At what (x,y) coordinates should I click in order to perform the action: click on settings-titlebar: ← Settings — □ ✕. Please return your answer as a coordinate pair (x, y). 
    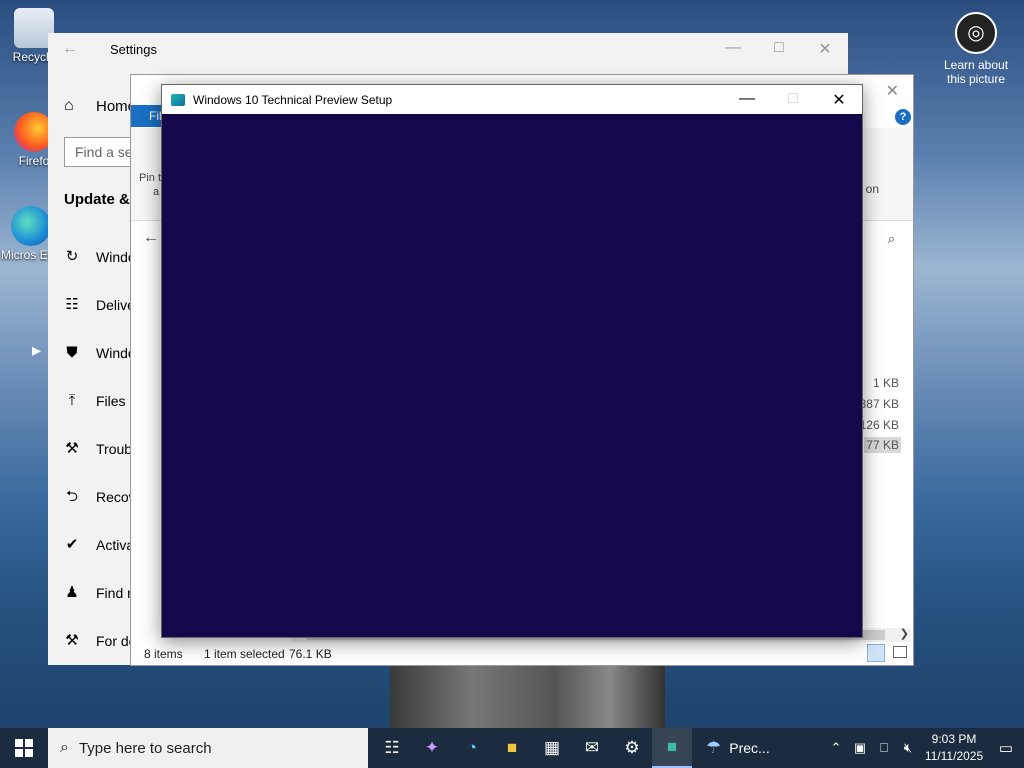
    Looking at the image, I should click on (448, 49).